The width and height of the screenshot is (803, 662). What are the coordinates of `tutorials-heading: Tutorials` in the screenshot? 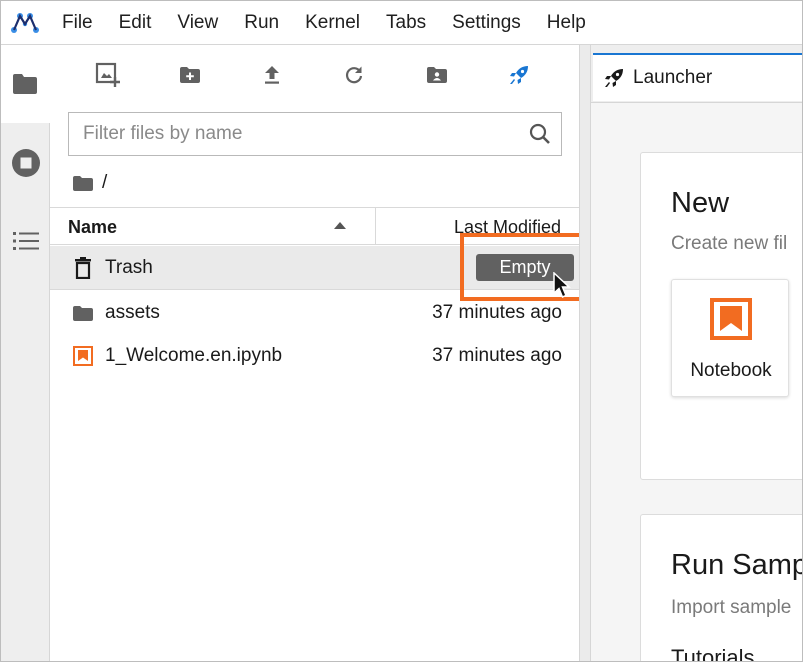 It's located at (713, 653).